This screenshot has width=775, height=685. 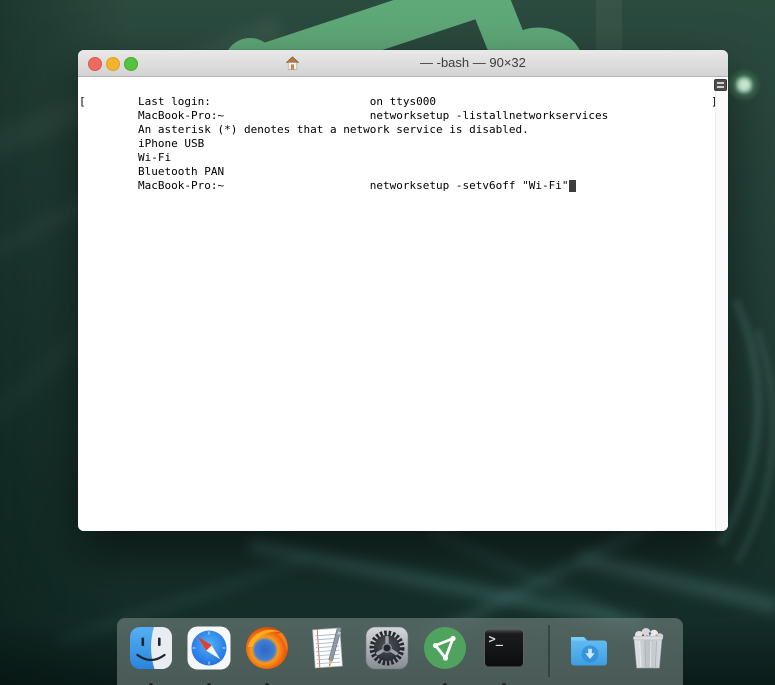 I want to click on terminal-line: Last login: on ttys000, so click(x=286, y=101).